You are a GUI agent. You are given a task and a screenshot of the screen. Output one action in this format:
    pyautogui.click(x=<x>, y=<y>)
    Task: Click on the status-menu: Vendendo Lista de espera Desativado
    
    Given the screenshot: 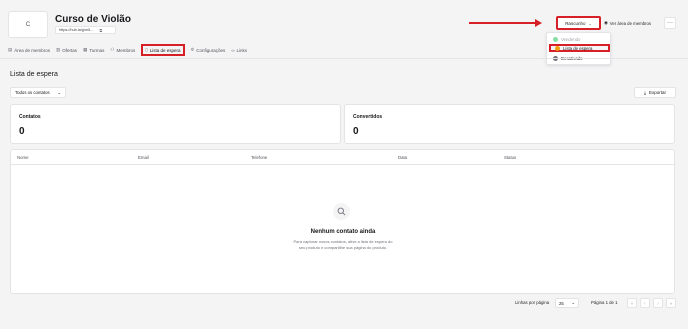 What is the action you would take?
    pyautogui.click(x=578, y=48)
    